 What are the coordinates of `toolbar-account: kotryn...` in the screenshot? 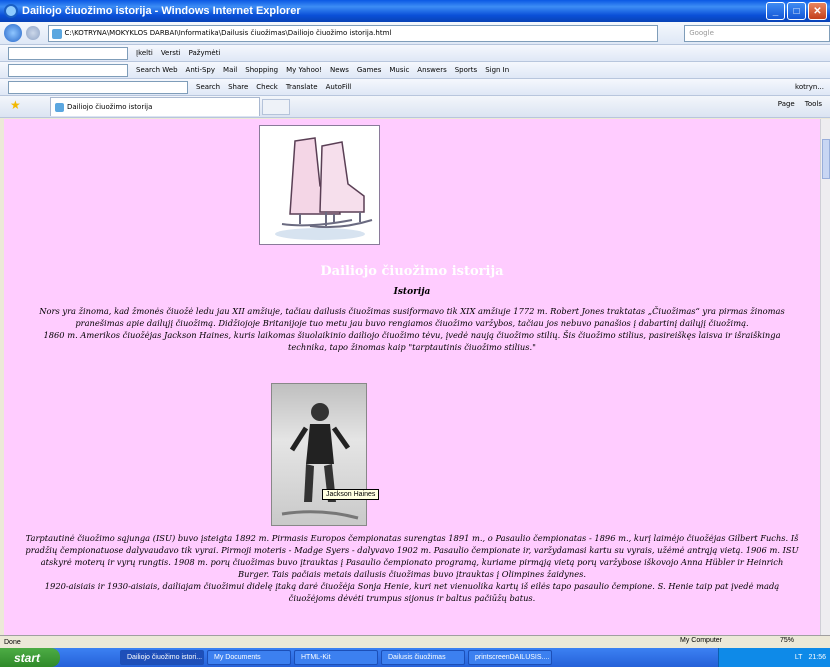 It's located at (809, 87).